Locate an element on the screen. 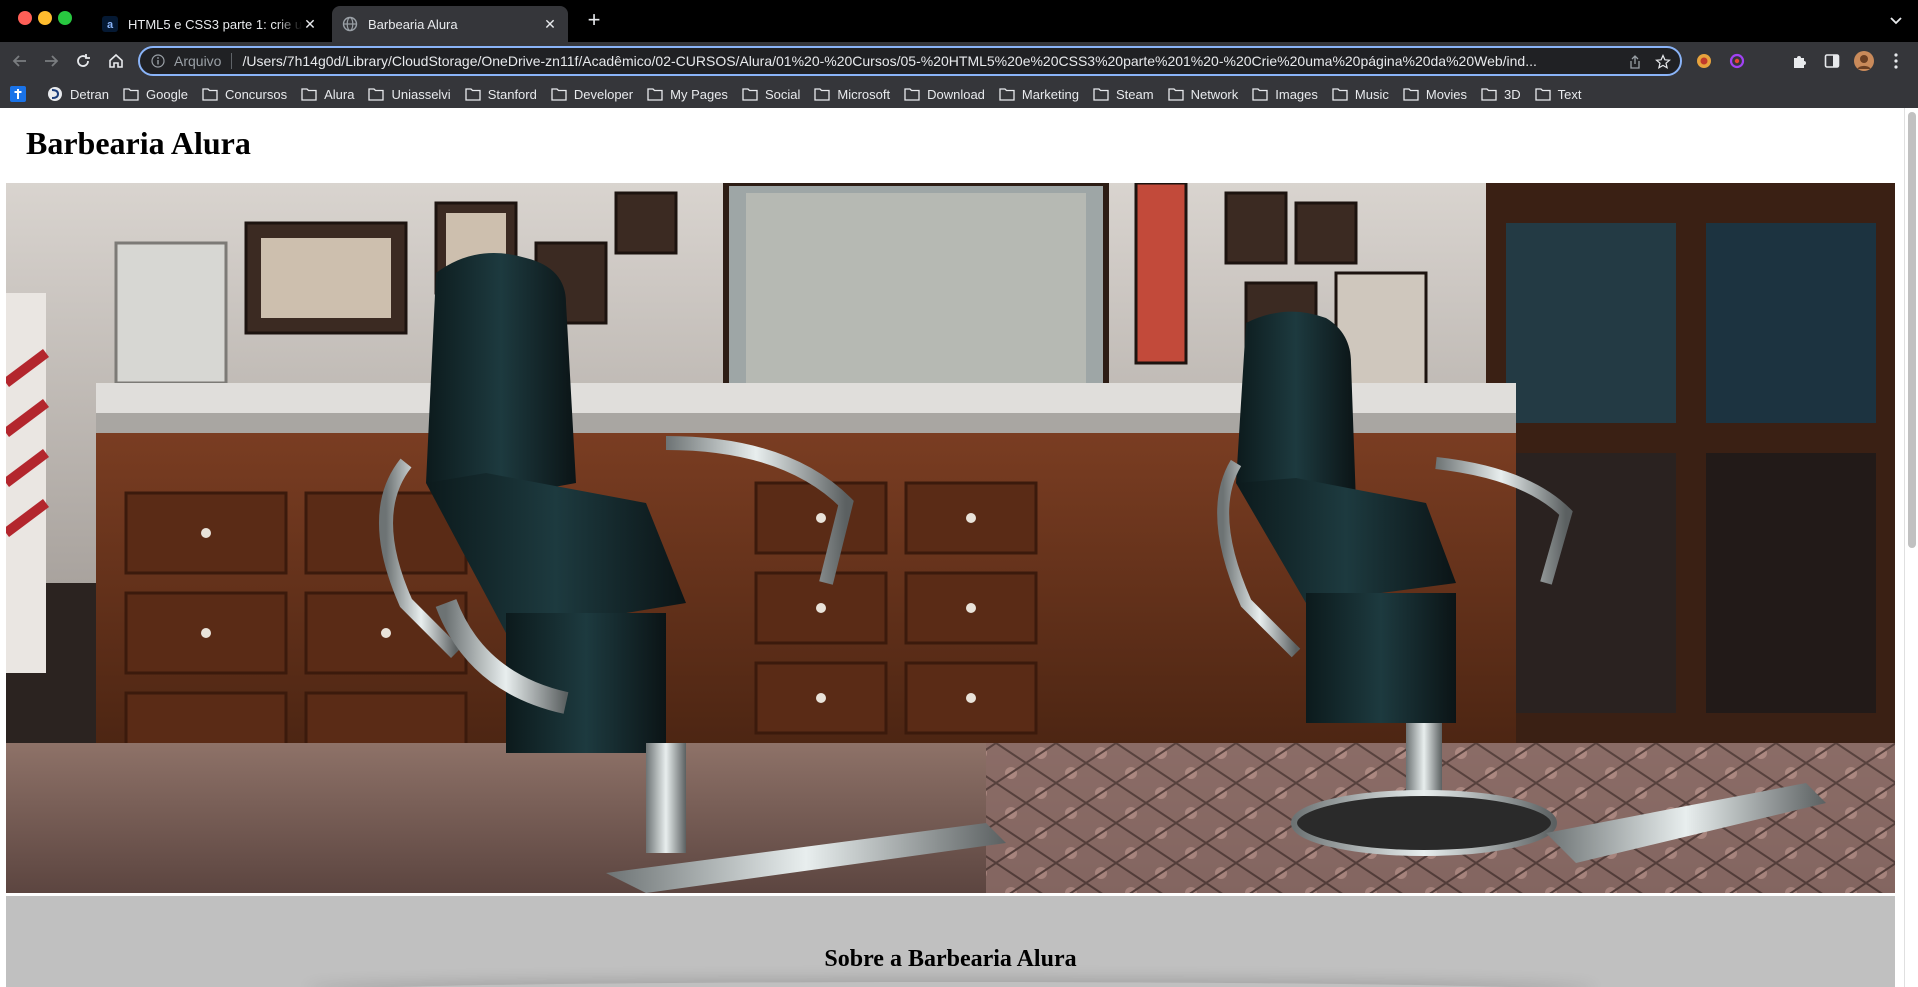 Image resolution: width=1918 pixels, height=987 pixels. bookmark-concursos: Concursos is located at coordinates (244, 94).